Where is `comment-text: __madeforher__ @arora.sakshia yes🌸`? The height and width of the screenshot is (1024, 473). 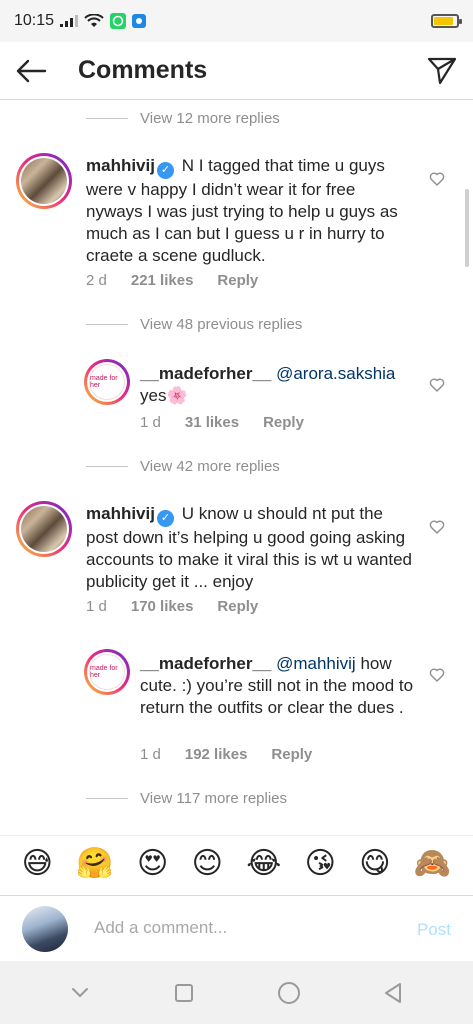
comment-text: __madeforher__ @arora.sakshia yes🌸 is located at coordinates (279, 385).